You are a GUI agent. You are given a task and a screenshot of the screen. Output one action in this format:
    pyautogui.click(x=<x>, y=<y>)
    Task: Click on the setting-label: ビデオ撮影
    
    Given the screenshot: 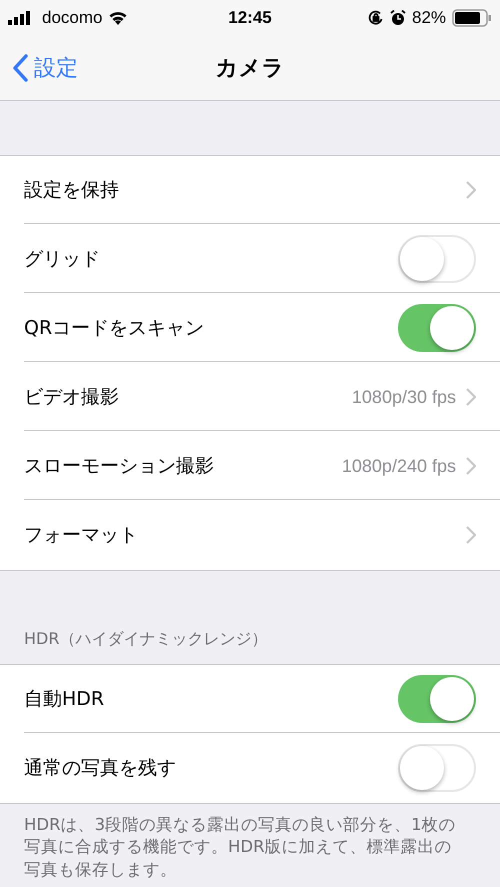 What is the action you would take?
    pyautogui.click(x=72, y=397)
    